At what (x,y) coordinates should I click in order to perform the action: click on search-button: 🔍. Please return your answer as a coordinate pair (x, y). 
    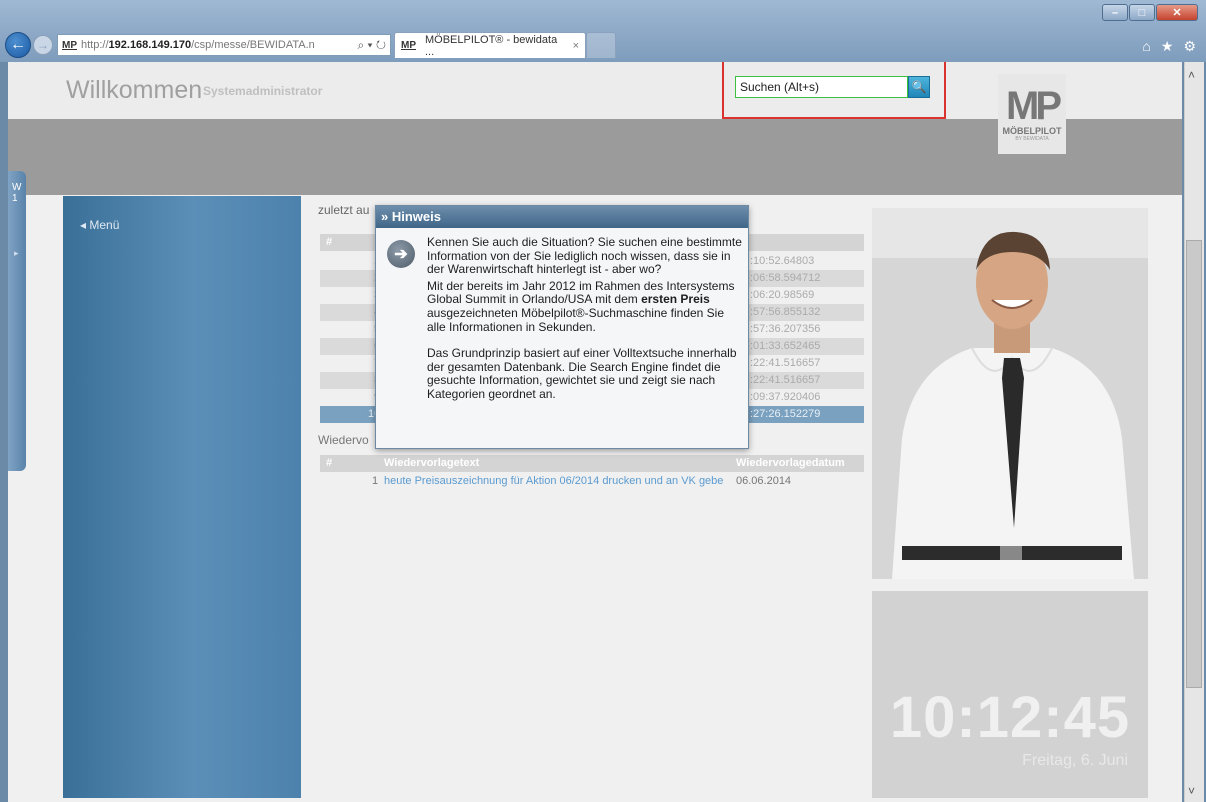
    Looking at the image, I should click on (919, 87).